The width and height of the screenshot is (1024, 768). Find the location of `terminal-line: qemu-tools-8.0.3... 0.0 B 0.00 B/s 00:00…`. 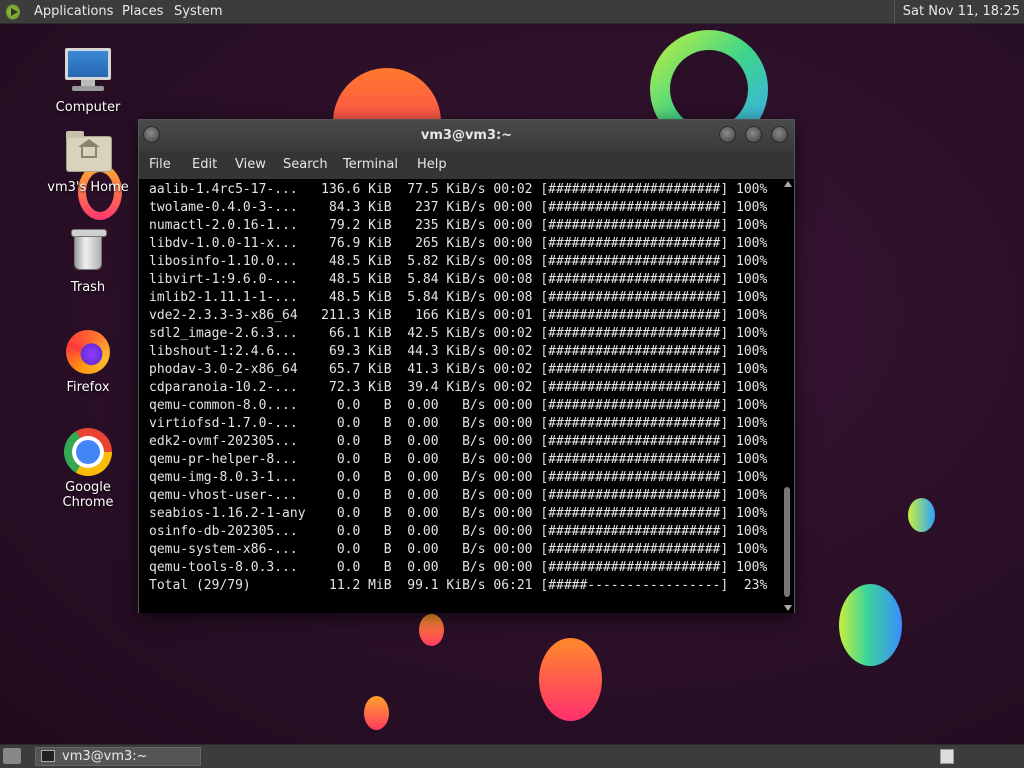

terminal-line: qemu-tools-8.0.3... 0.0 B 0.00 B/s 00:00… is located at coordinates (458, 567).